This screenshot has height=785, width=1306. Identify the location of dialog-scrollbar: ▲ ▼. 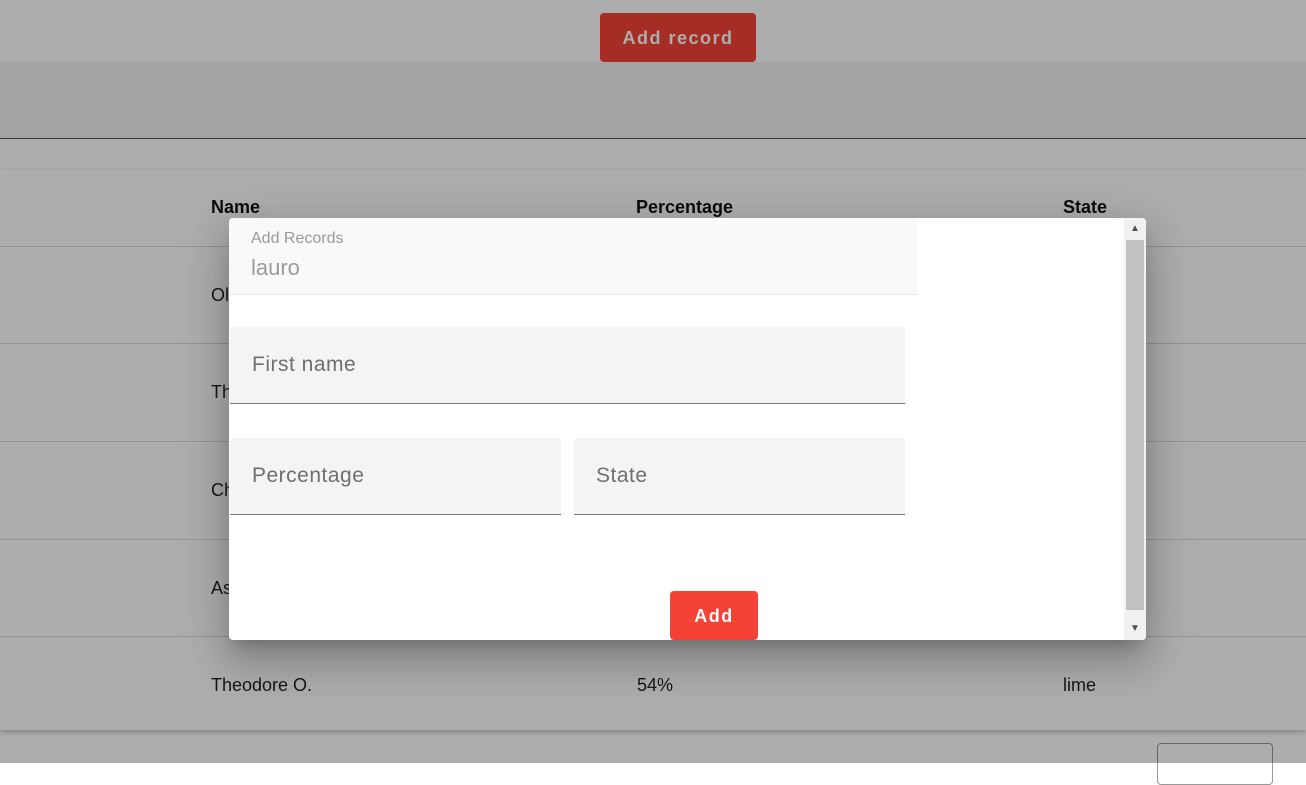
(1135, 429).